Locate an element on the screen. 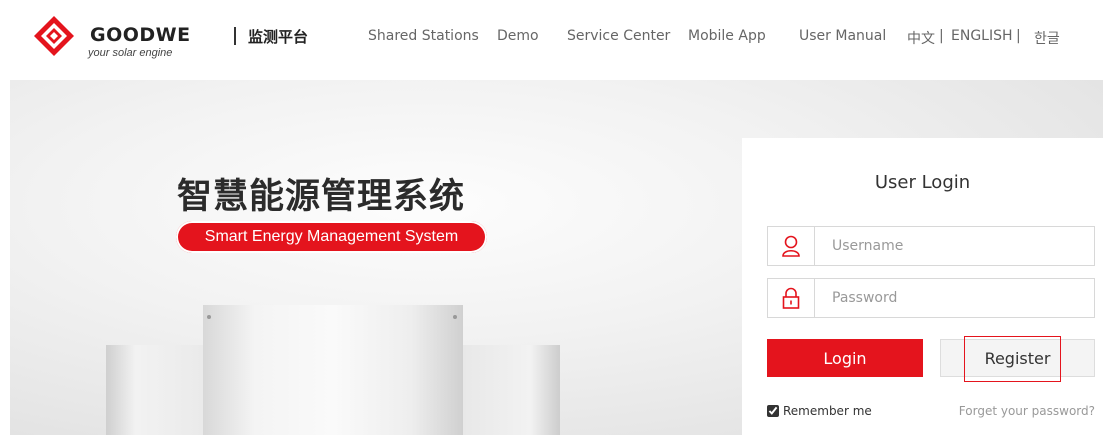  register-button: Register is located at coordinates (1017, 358).